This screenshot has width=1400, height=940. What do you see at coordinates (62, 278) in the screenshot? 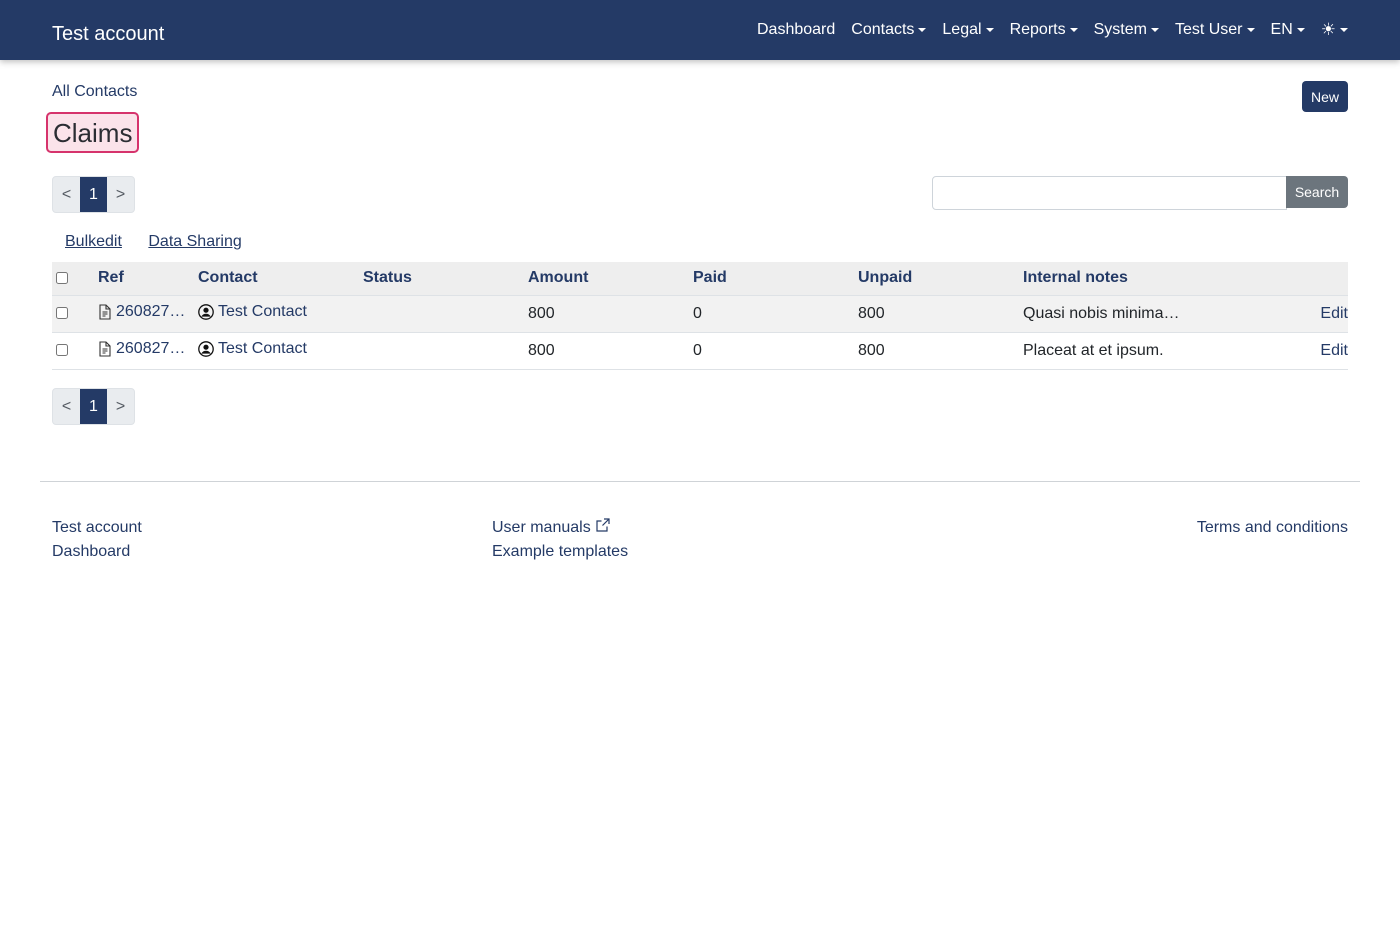
I see `select-all-checkbox` at bounding box center [62, 278].